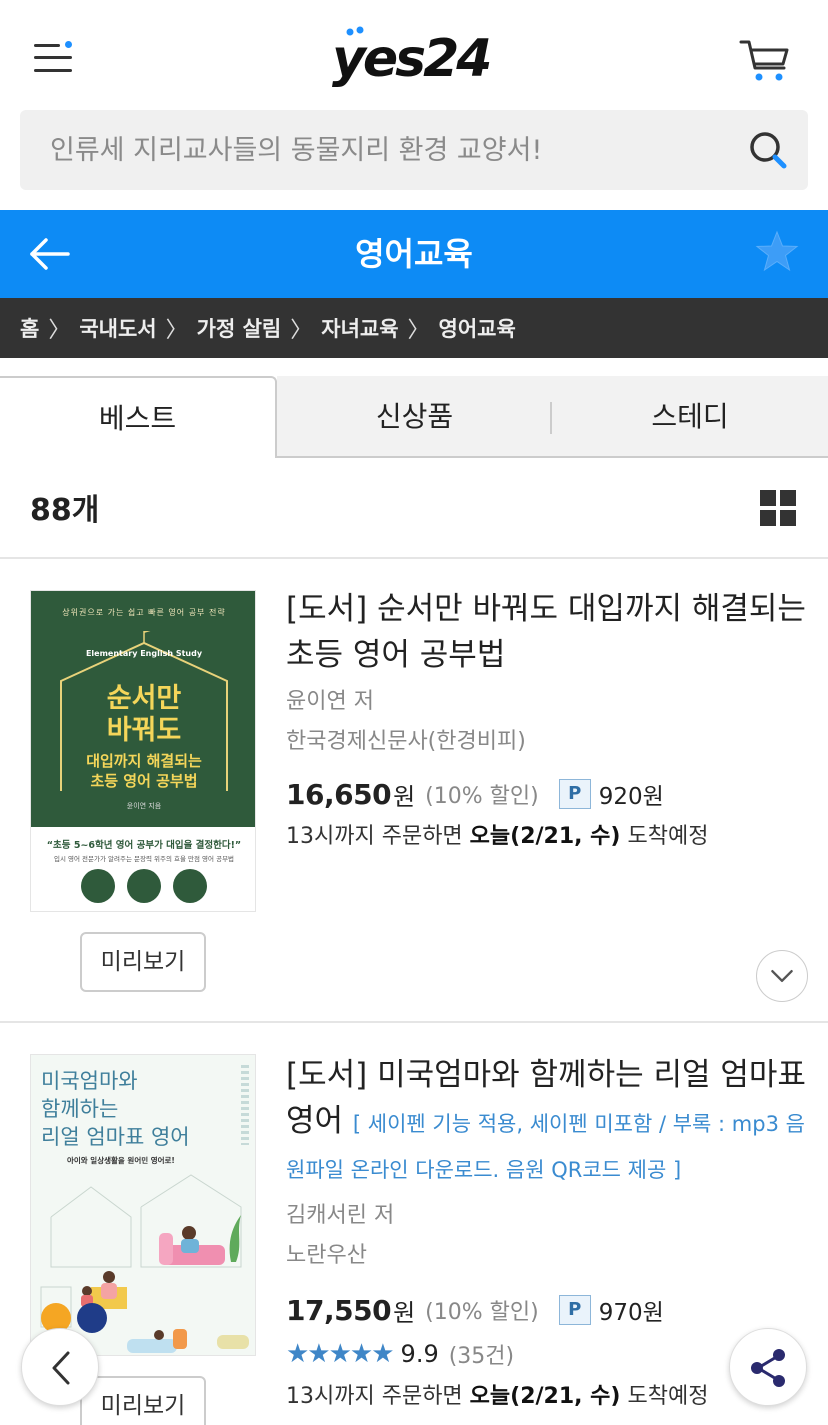 This screenshot has height=1425, width=828. I want to click on review-count: (35건), so click(481, 1354).